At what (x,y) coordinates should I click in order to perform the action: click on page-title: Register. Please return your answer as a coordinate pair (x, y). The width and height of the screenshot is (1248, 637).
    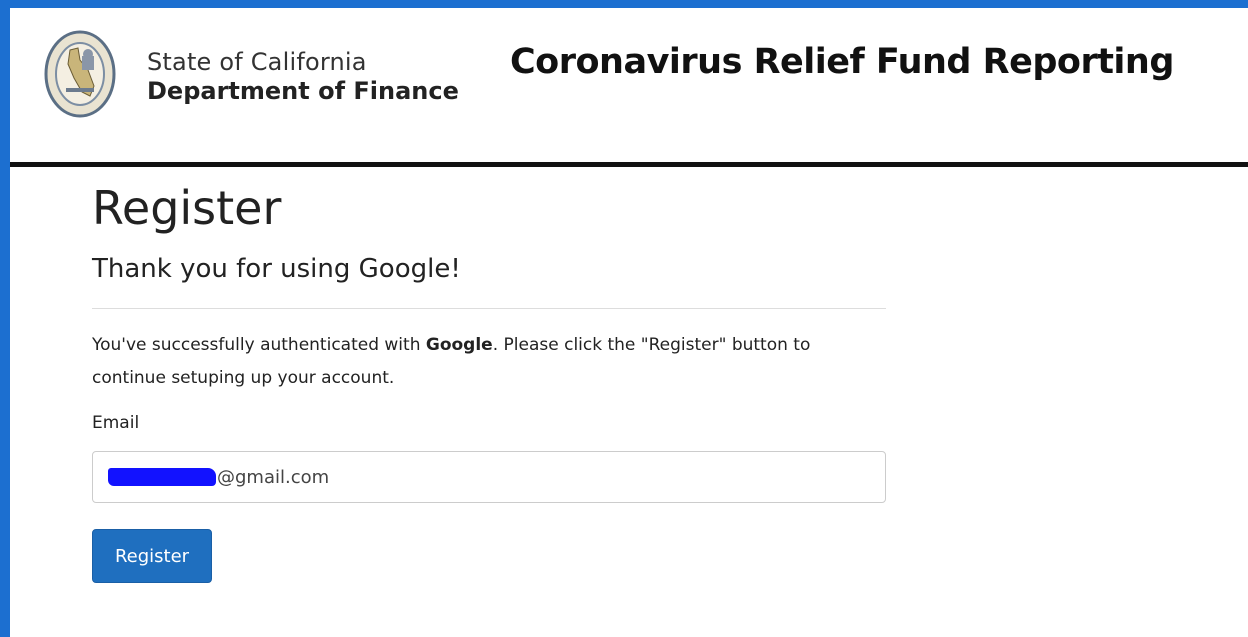
    Looking at the image, I should click on (187, 208).